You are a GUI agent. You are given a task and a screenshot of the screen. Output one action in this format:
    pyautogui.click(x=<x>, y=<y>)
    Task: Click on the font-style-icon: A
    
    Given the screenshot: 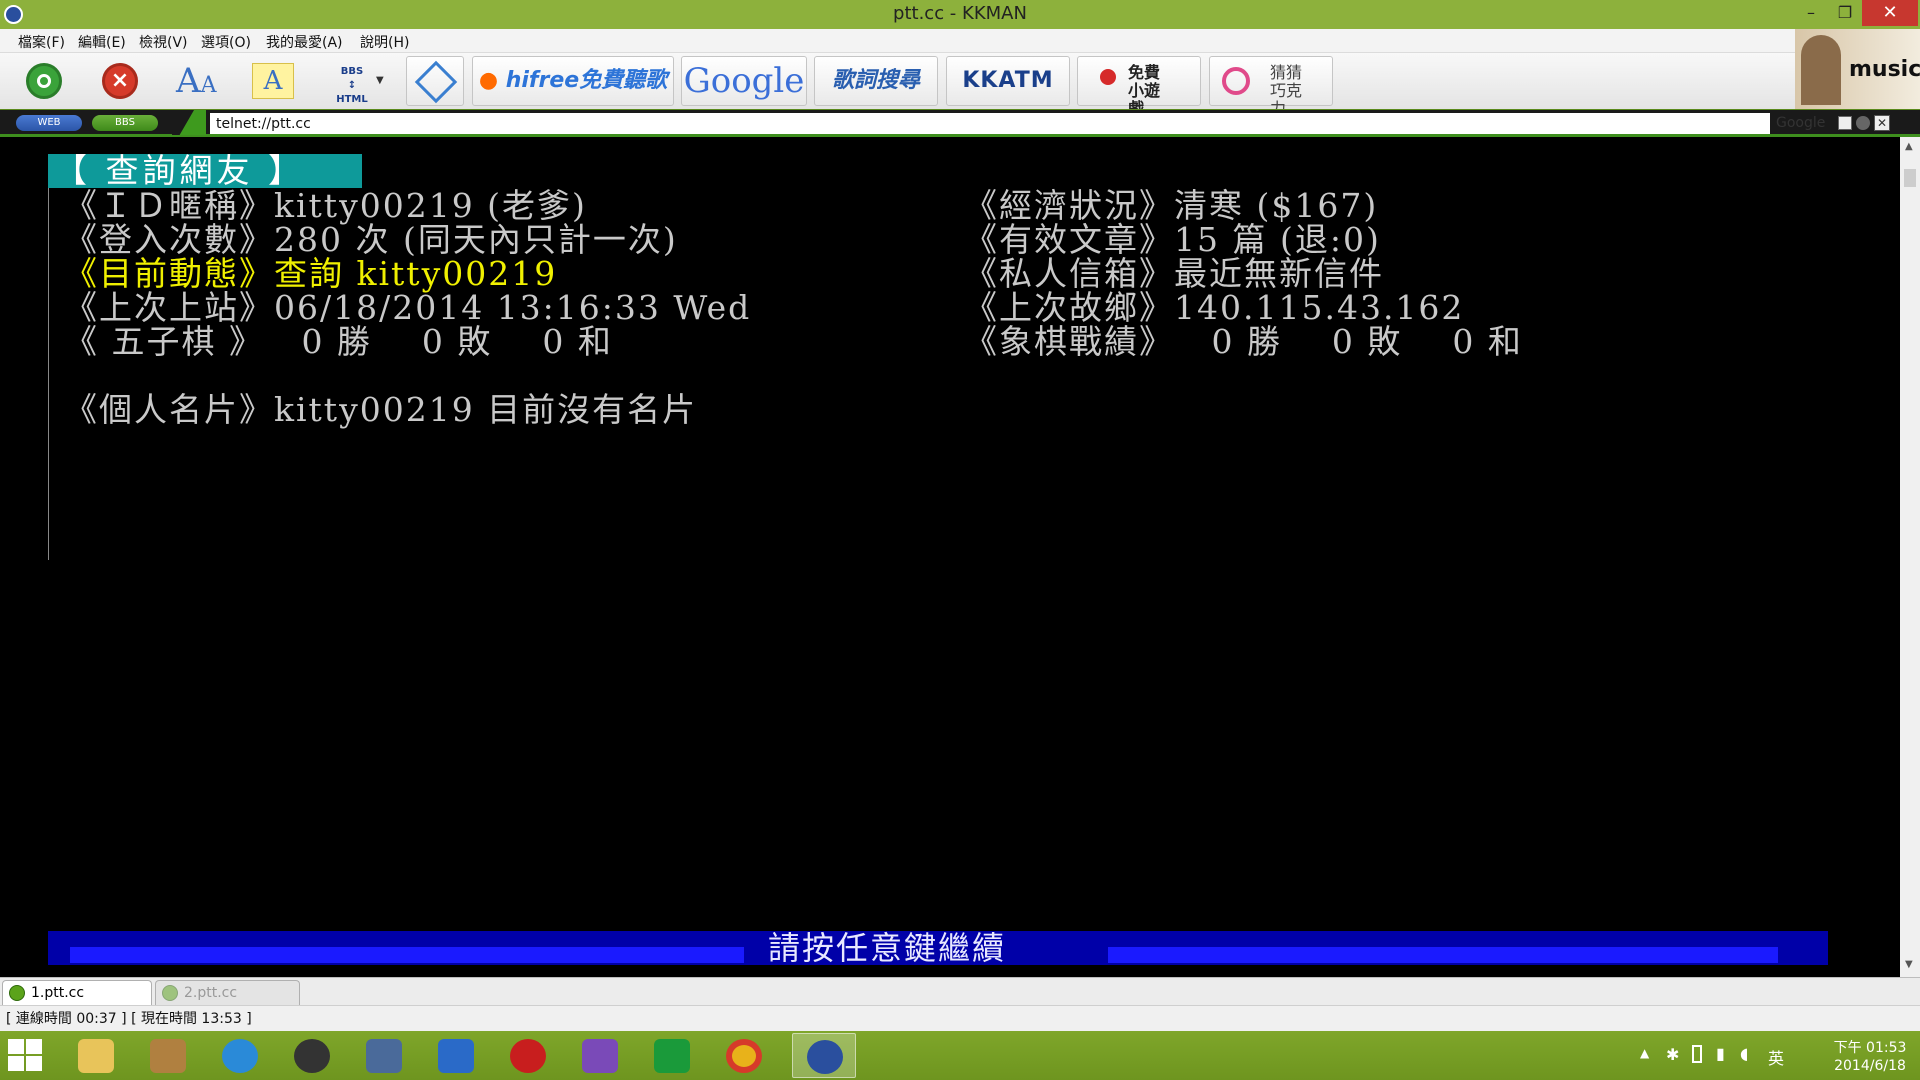 What is the action you would take?
    pyautogui.click(x=273, y=81)
    